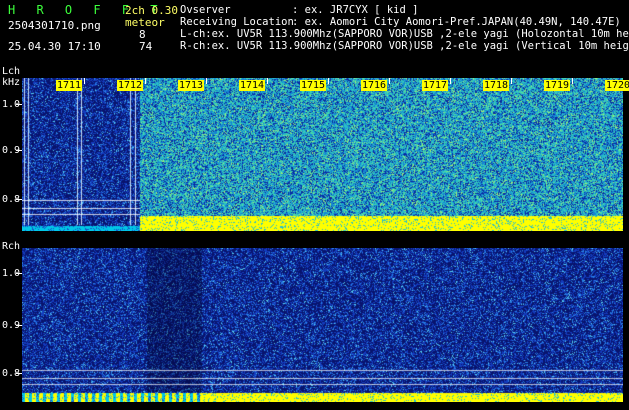 The height and width of the screenshot is (410, 629). What do you see at coordinates (11, 71) in the screenshot?
I see `lch-label: Lch` at bounding box center [11, 71].